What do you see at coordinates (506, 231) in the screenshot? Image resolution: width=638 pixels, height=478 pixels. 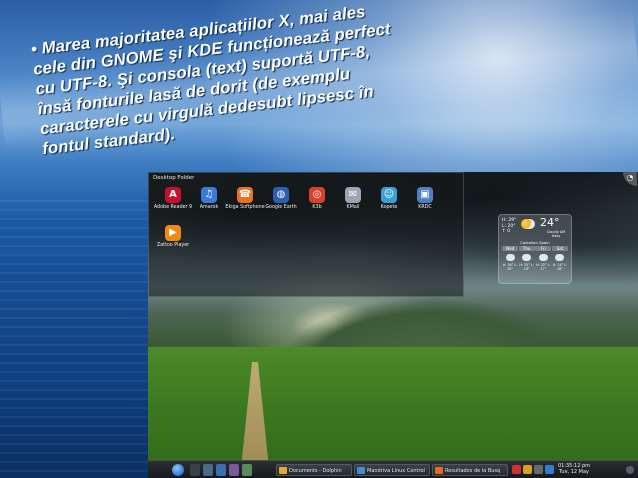 I see `weather-wind: ↑ 0` at bounding box center [506, 231].